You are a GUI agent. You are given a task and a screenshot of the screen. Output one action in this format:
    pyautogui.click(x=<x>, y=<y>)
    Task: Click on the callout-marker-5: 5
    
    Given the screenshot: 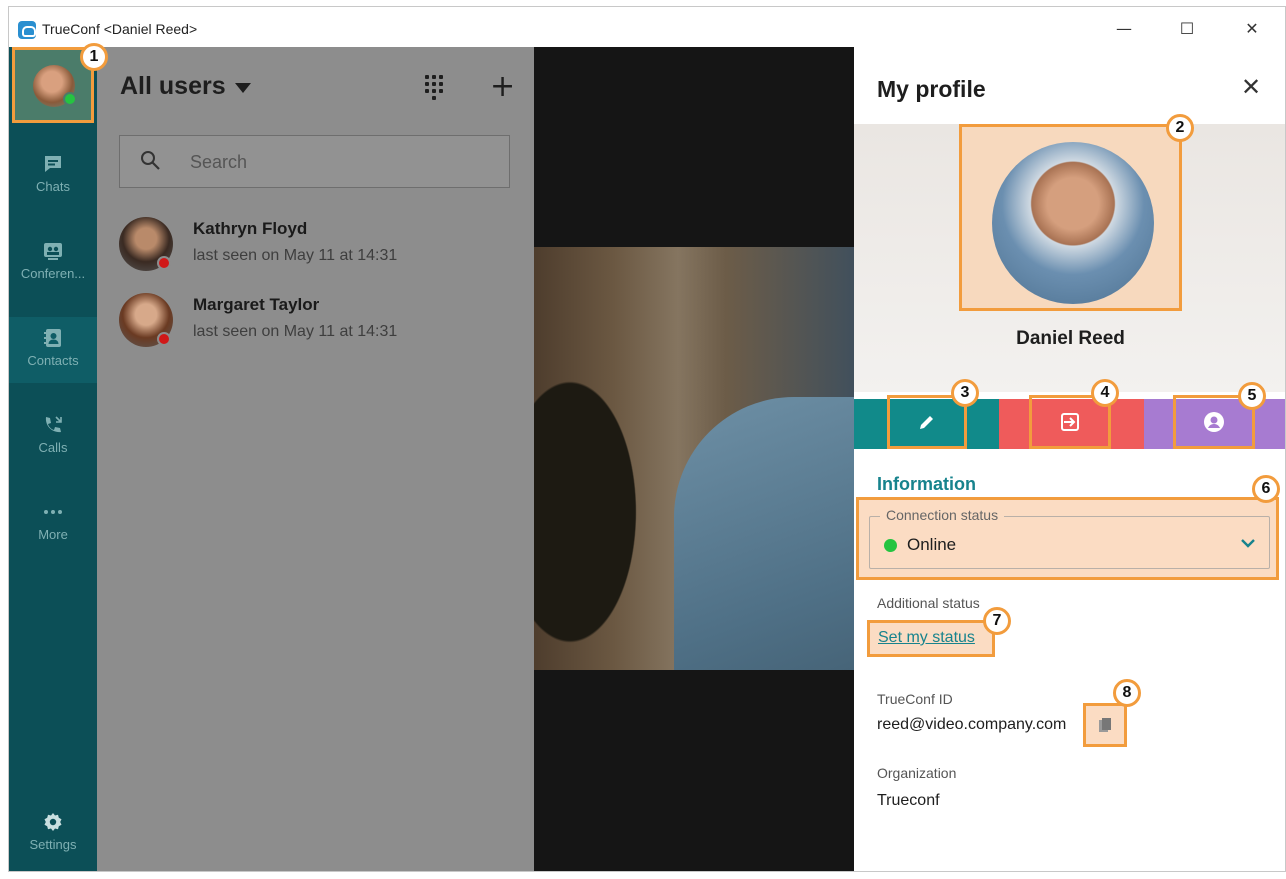 What is the action you would take?
    pyautogui.click(x=1252, y=396)
    